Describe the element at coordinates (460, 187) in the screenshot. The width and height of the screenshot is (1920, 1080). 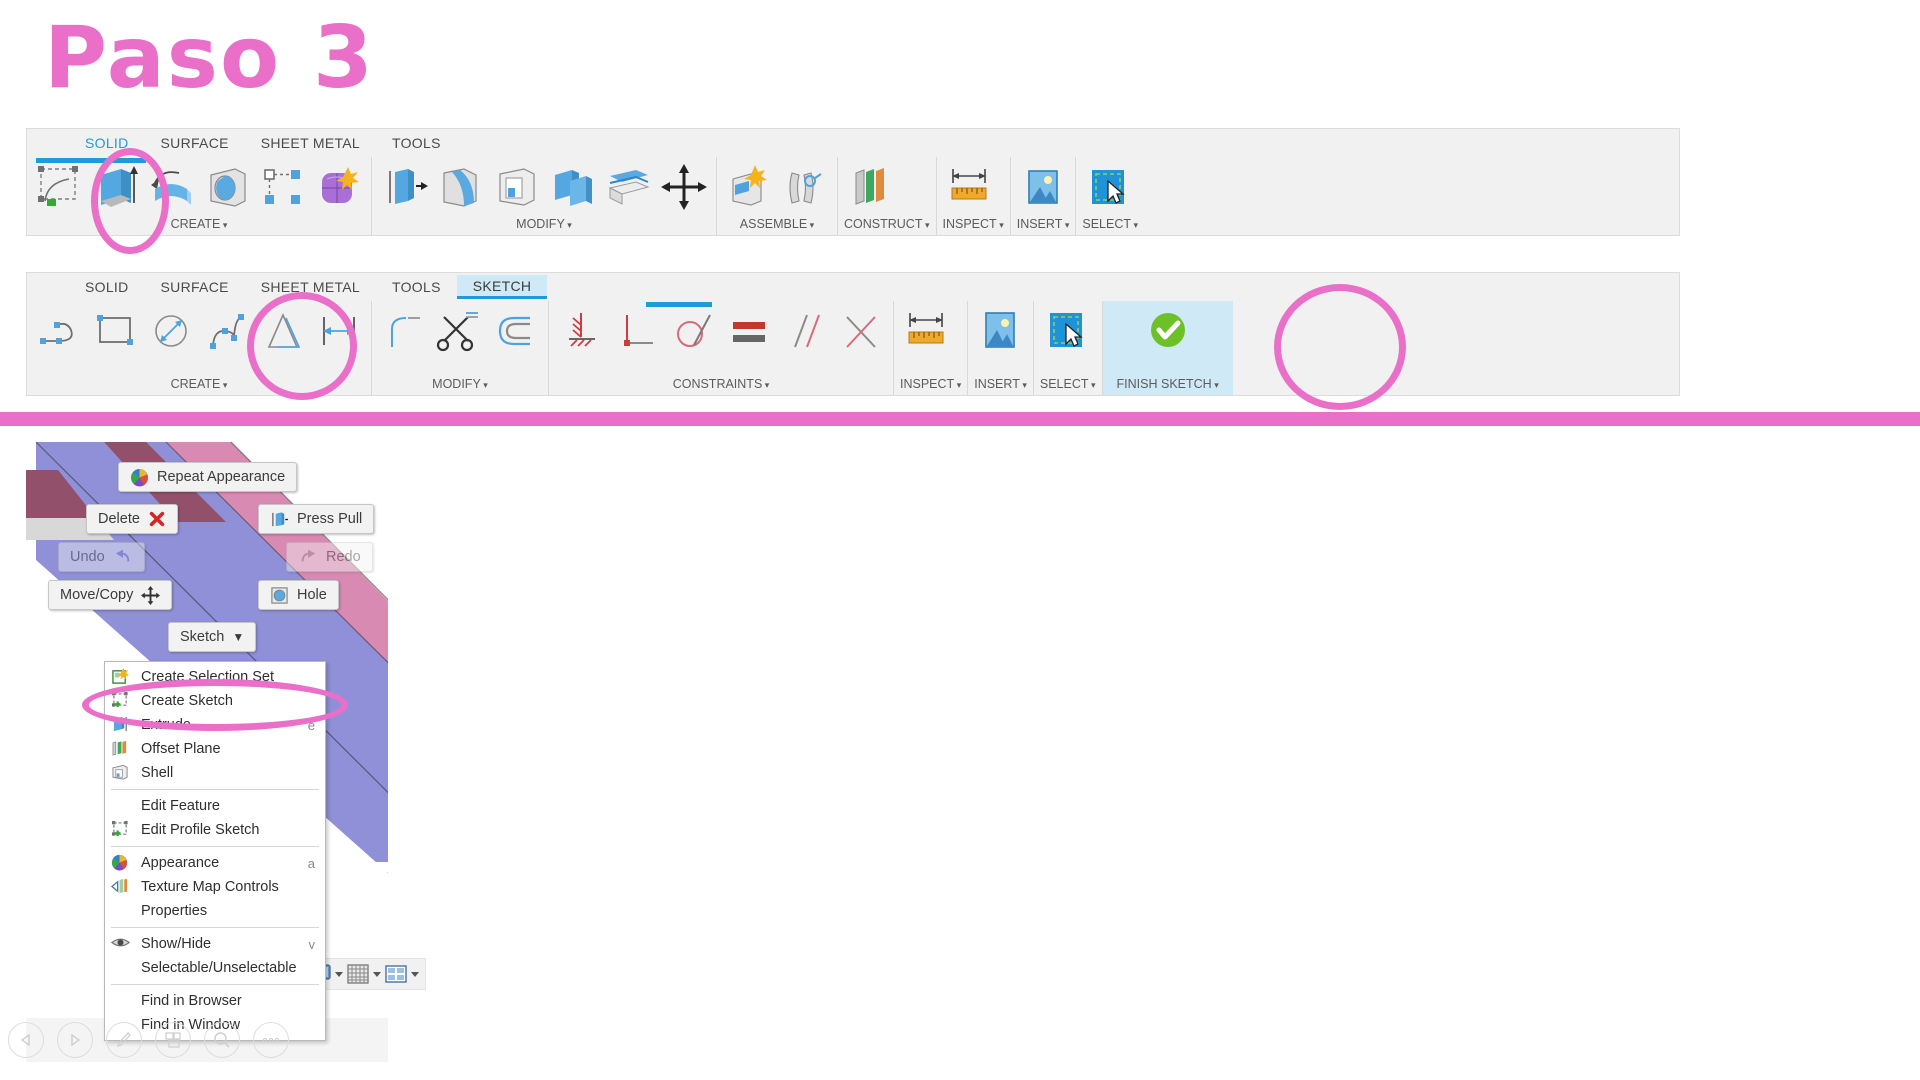
I see `fillet-icon` at that location.